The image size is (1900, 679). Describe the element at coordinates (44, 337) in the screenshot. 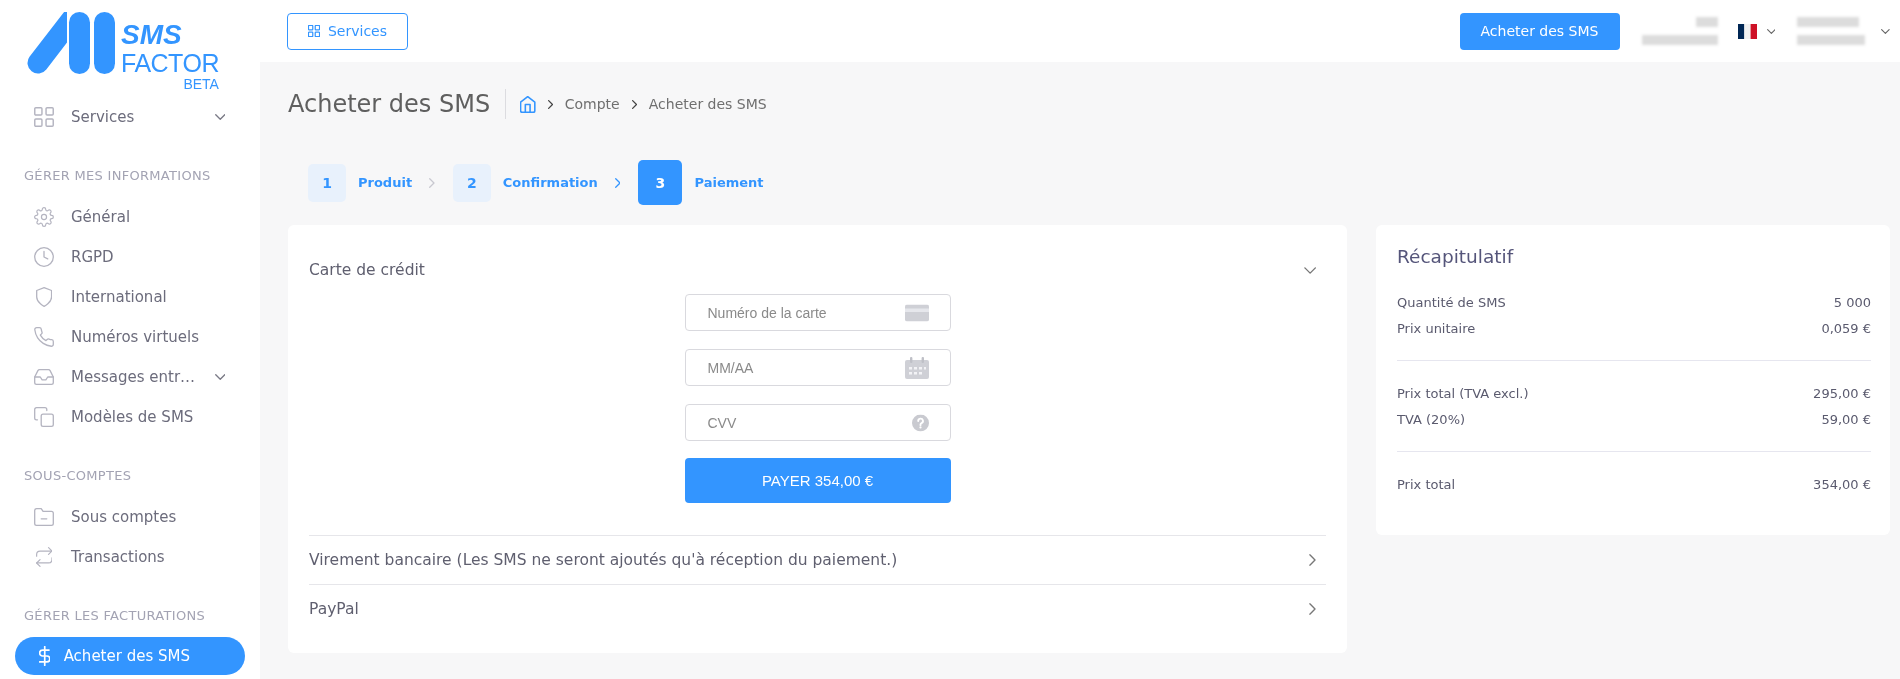

I see `phone-icon` at that location.